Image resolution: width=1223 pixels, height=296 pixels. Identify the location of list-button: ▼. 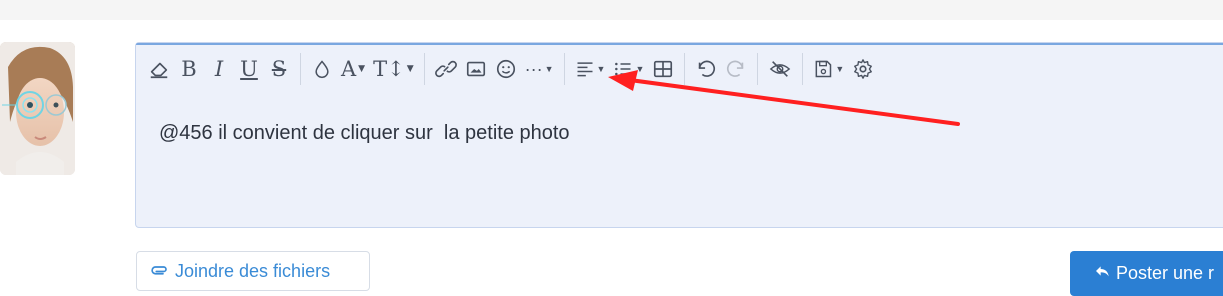
(628, 69).